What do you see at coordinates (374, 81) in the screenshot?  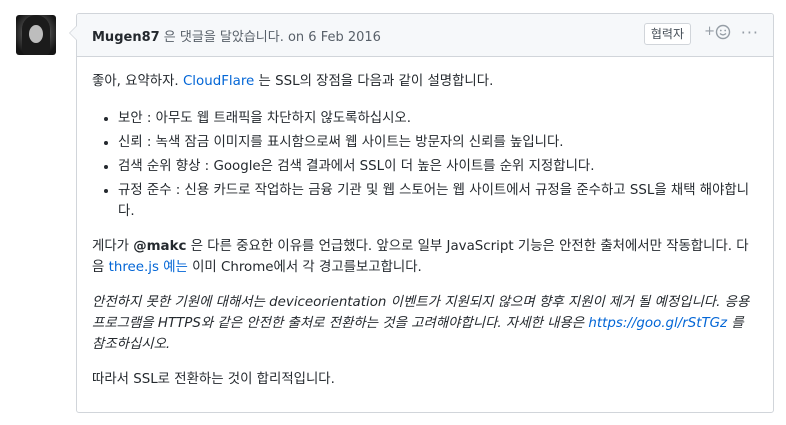 I see `intro-text-end: 는 SSL의 장점을 다음과 같이 설명합니다.` at bounding box center [374, 81].